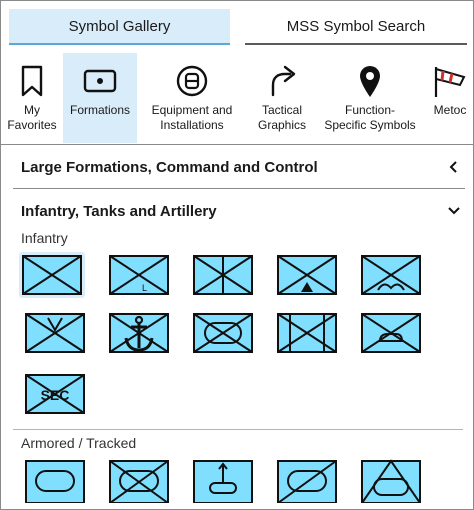 This screenshot has width=474, height=510. Describe the element at coordinates (139, 333) in the screenshot. I see `symbol-infantry-naval` at that location.